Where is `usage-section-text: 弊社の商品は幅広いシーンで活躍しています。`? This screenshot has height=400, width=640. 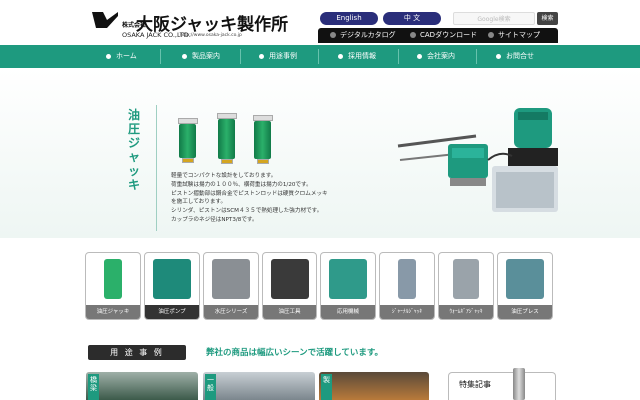 usage-section-text: 弊社の商品は幅広いシーンで活躍しています。 is located at coordinates (294, 353).